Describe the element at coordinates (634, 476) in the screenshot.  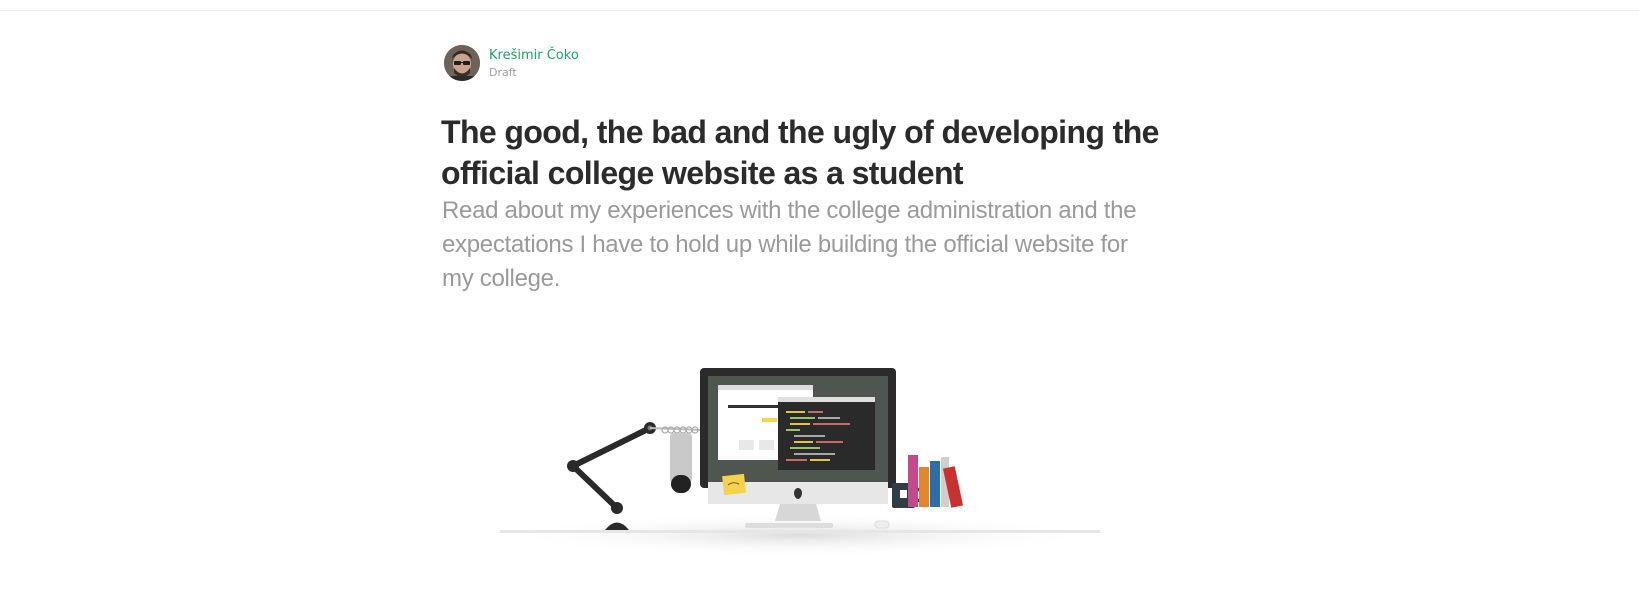
I see `microphone-arm-icon` at that location.